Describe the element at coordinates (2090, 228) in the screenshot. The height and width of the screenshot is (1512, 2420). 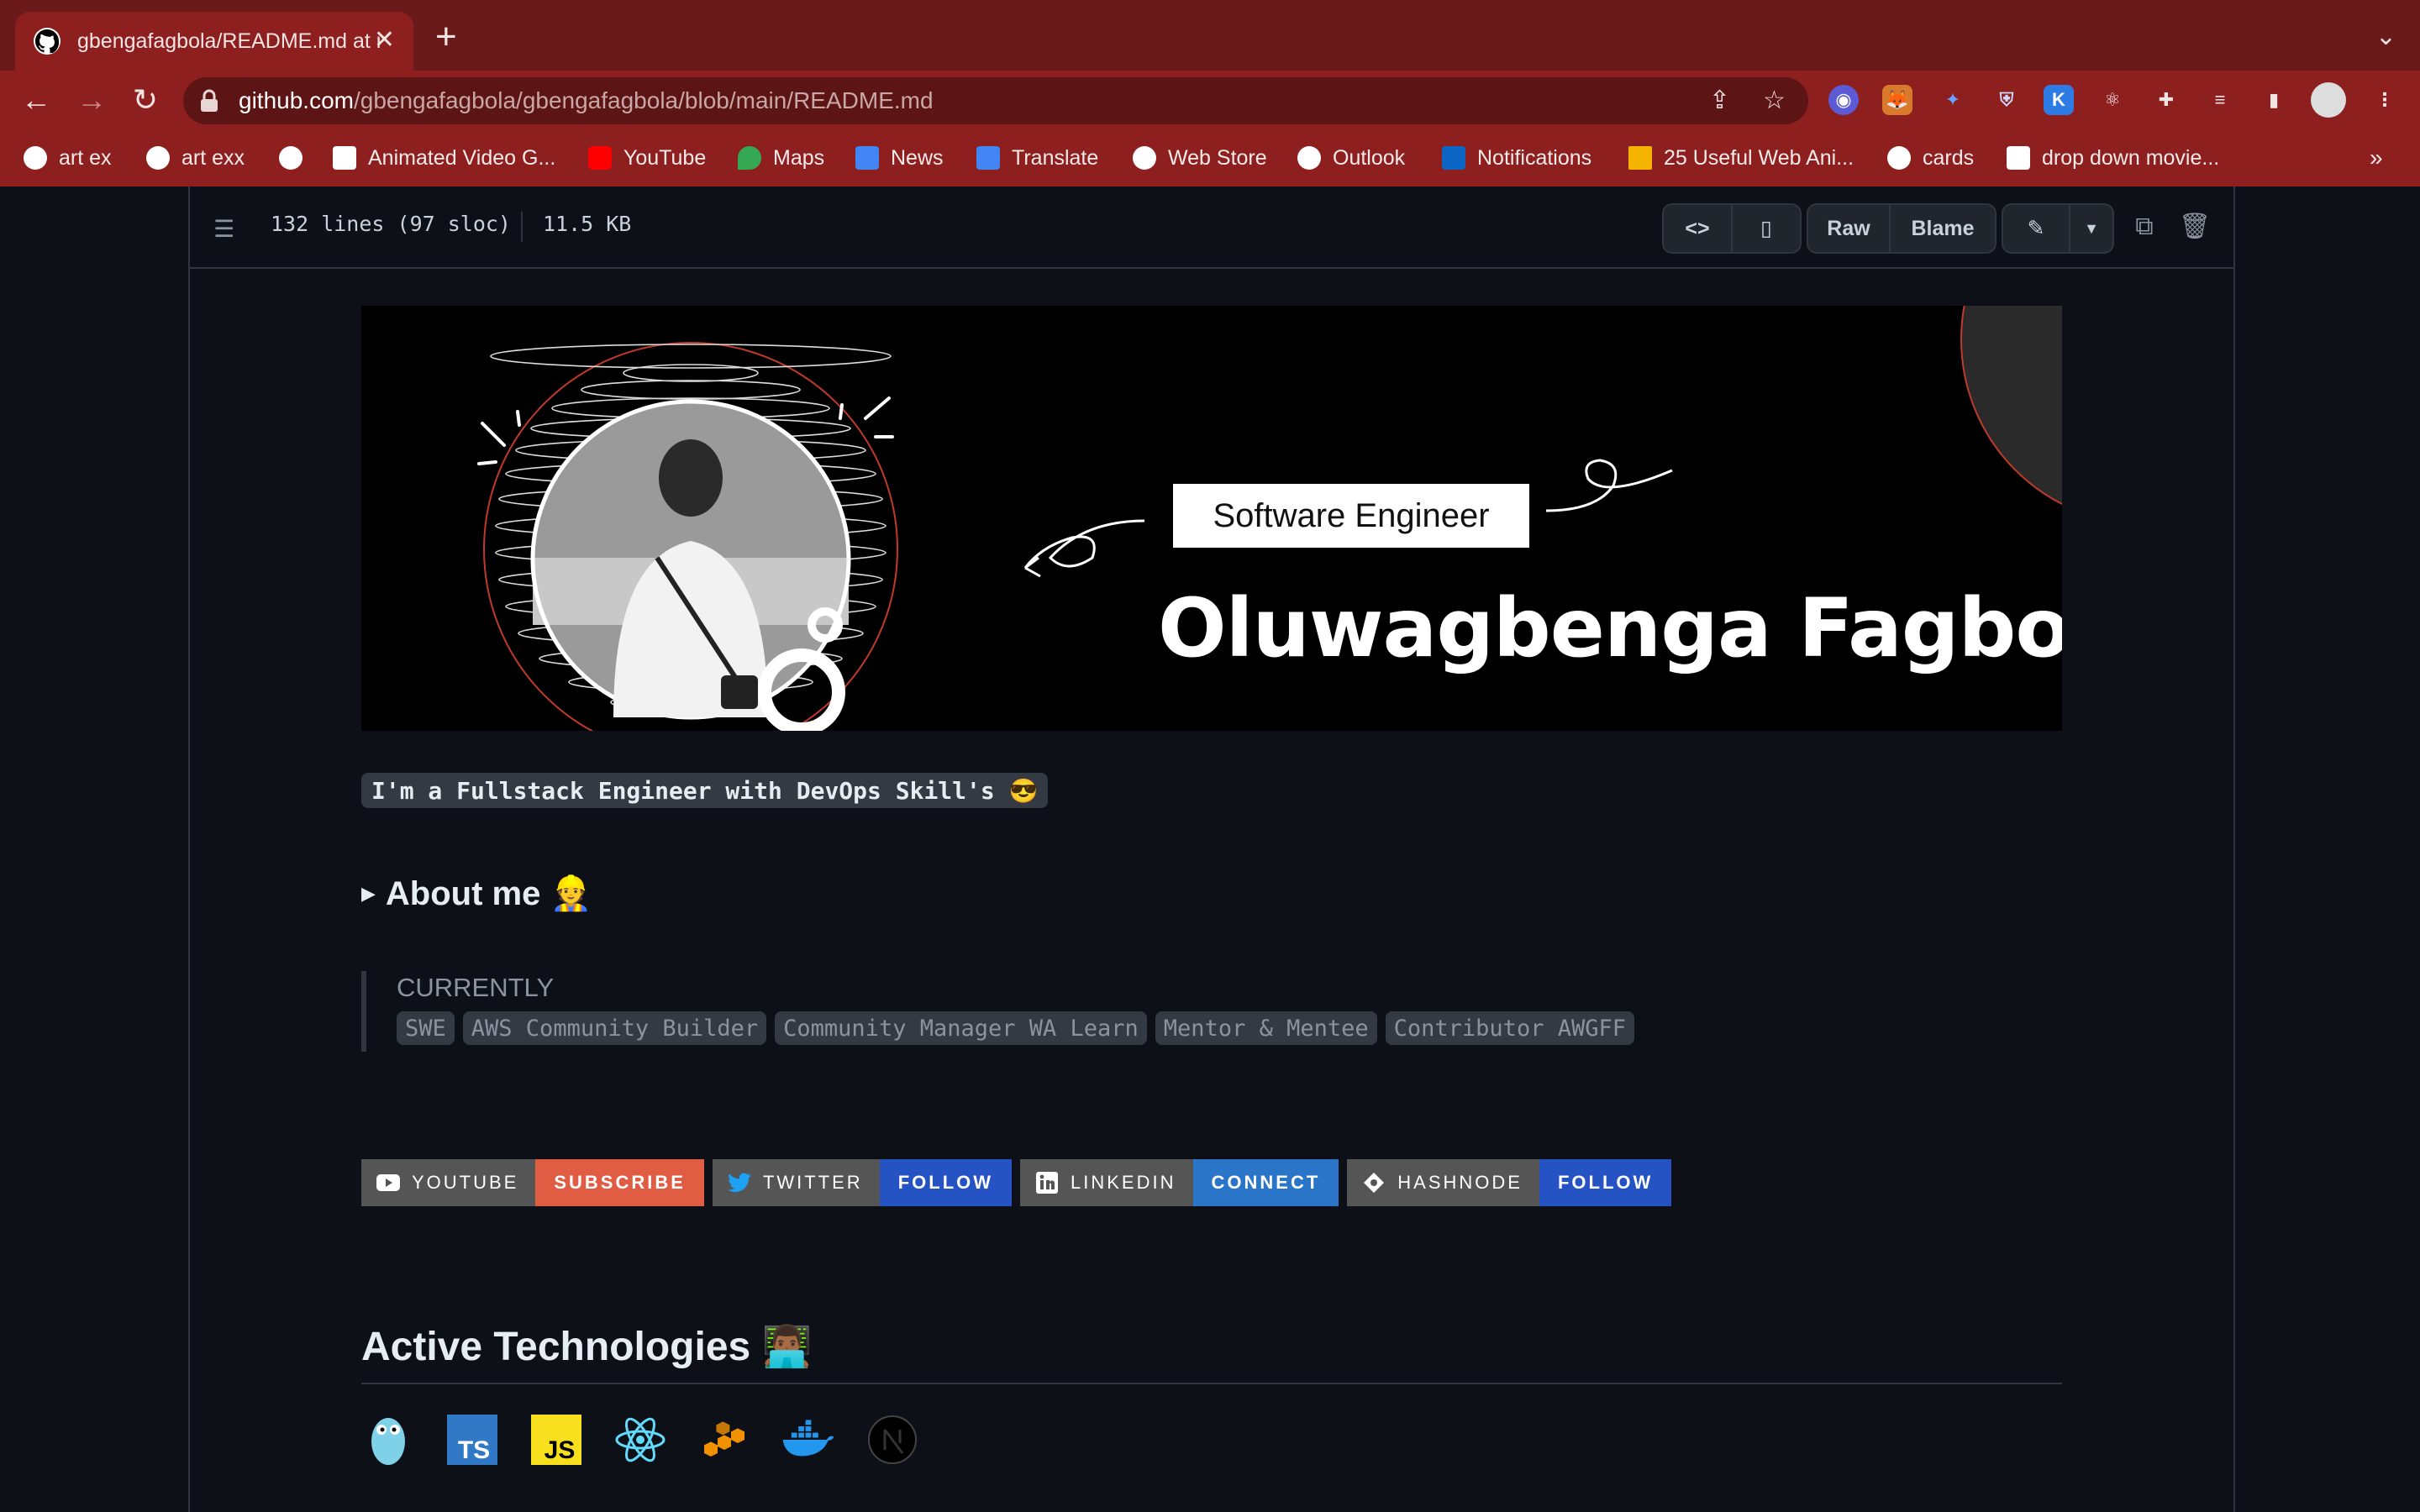
I see `edit-dropdown-icon: ▼` at that location.